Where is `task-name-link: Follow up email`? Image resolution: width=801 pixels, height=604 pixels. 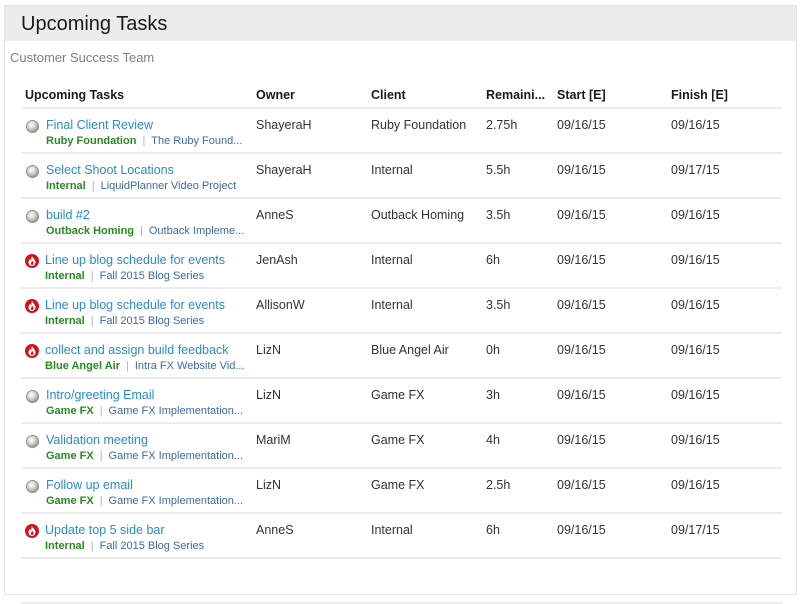
task-name-link: Follow up email is located at coordinates (89, 485).